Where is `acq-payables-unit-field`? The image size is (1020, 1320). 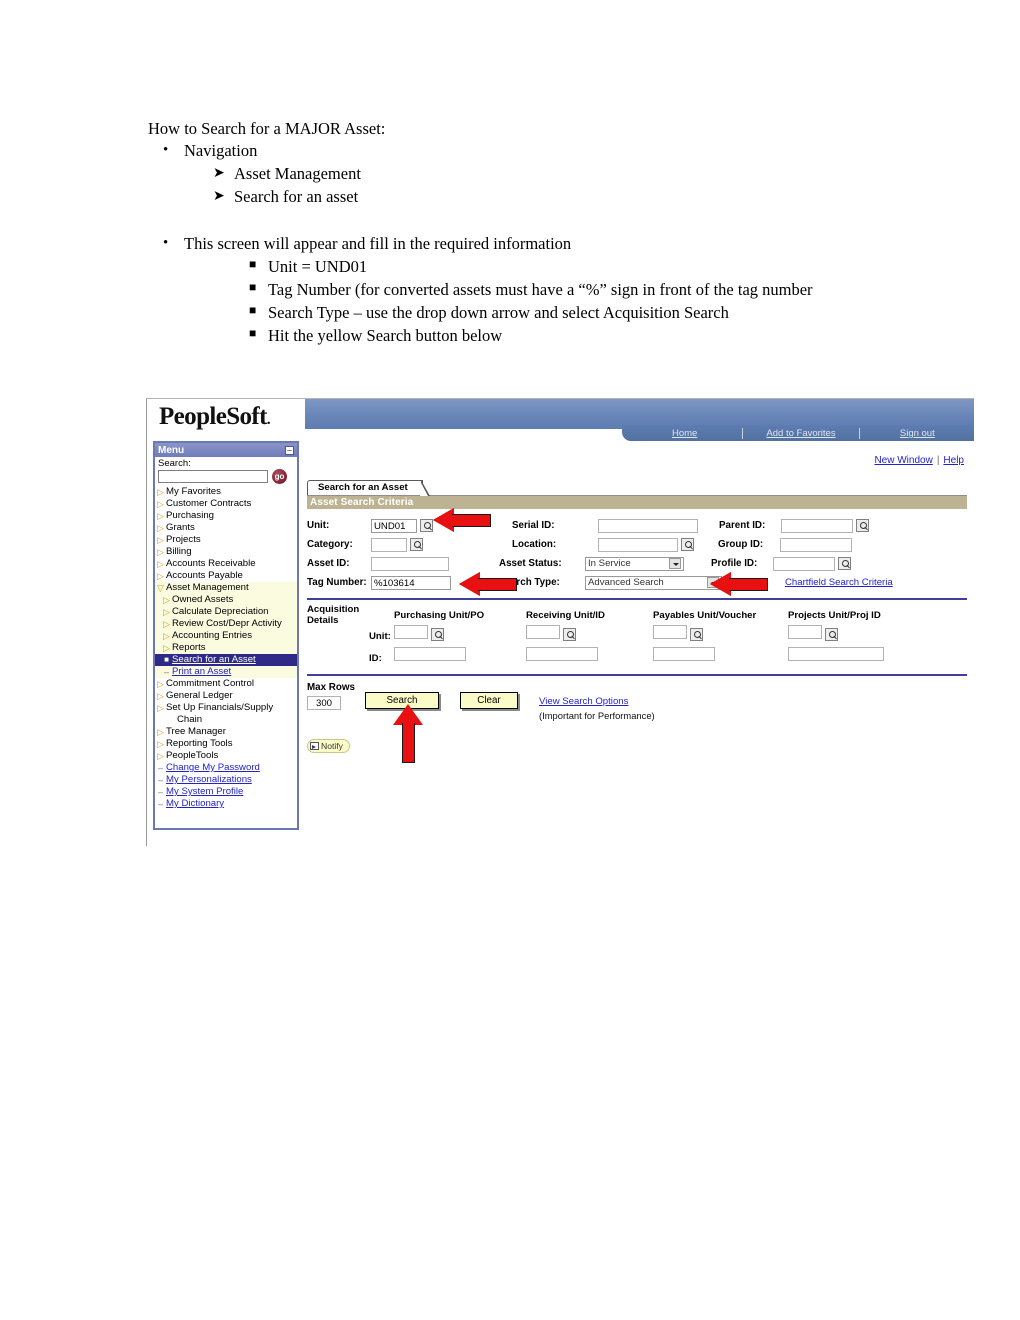 acq-payables-unit-field is located at coordinates (670, 632).